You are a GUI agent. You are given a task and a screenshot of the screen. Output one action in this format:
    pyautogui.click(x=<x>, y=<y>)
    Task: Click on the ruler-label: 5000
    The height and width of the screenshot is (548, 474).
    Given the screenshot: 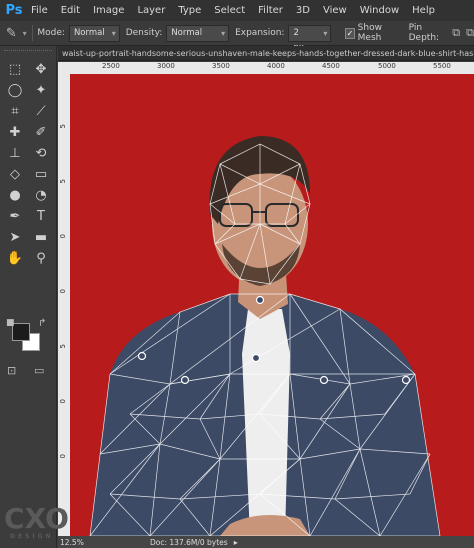 What is the action you would take?
    pyautogui.click(x=387, y=66)
    